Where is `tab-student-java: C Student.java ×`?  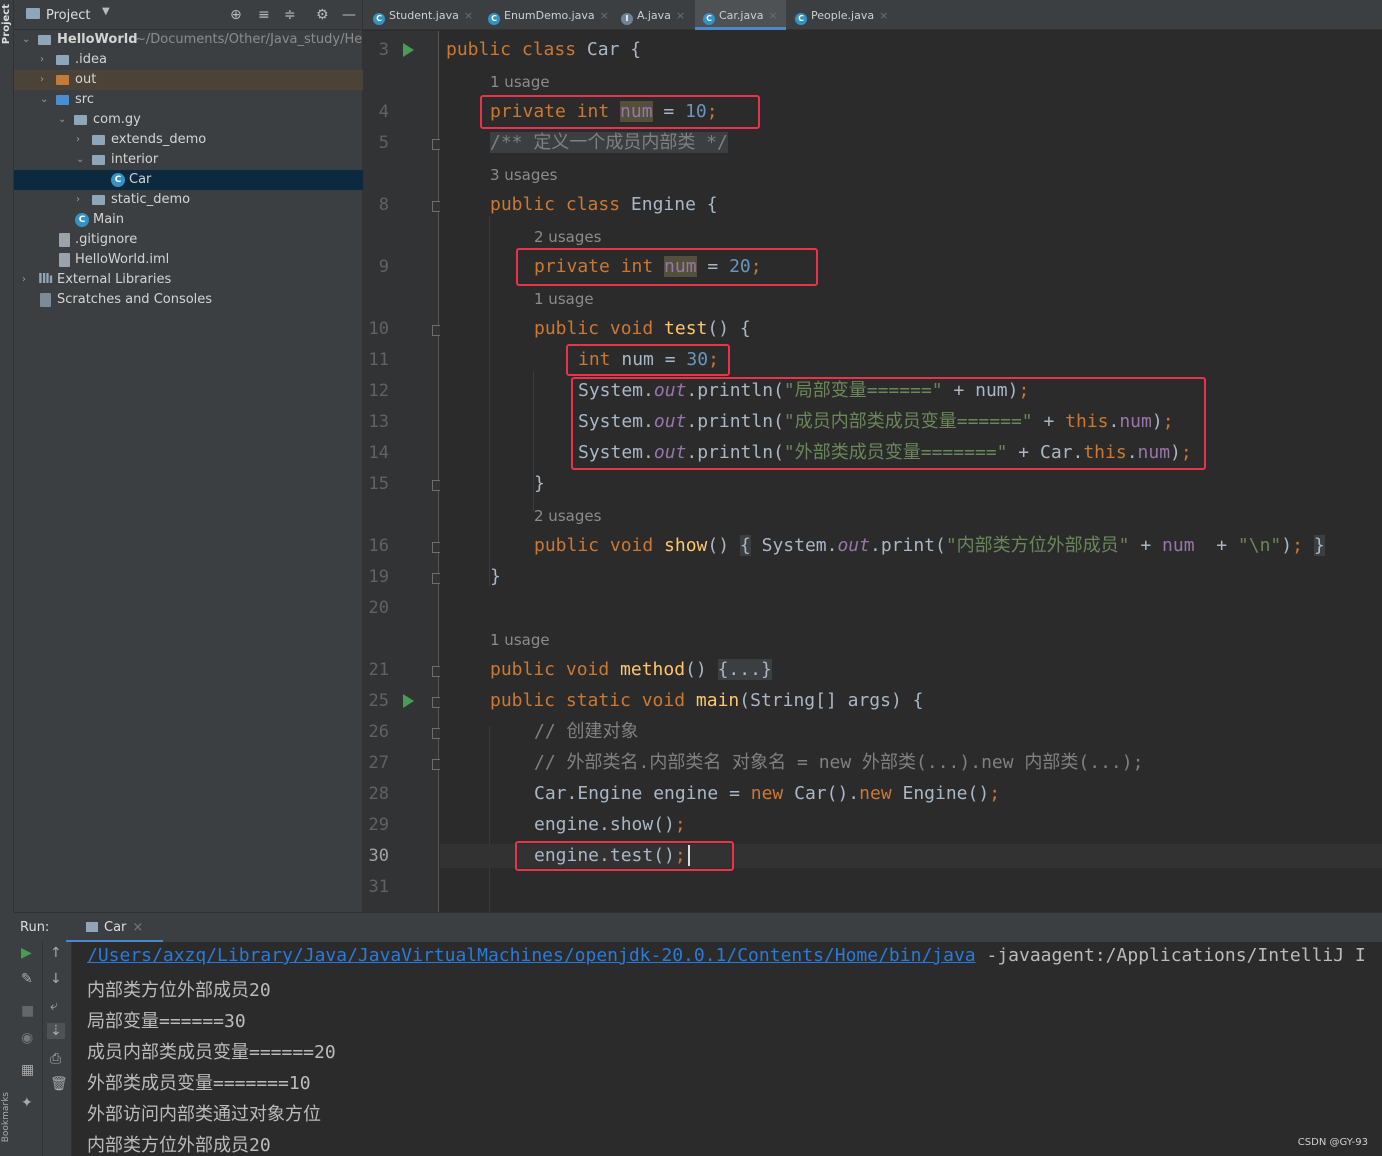 tab-student-java: C Student.java × is located at coordinates (423, 15).